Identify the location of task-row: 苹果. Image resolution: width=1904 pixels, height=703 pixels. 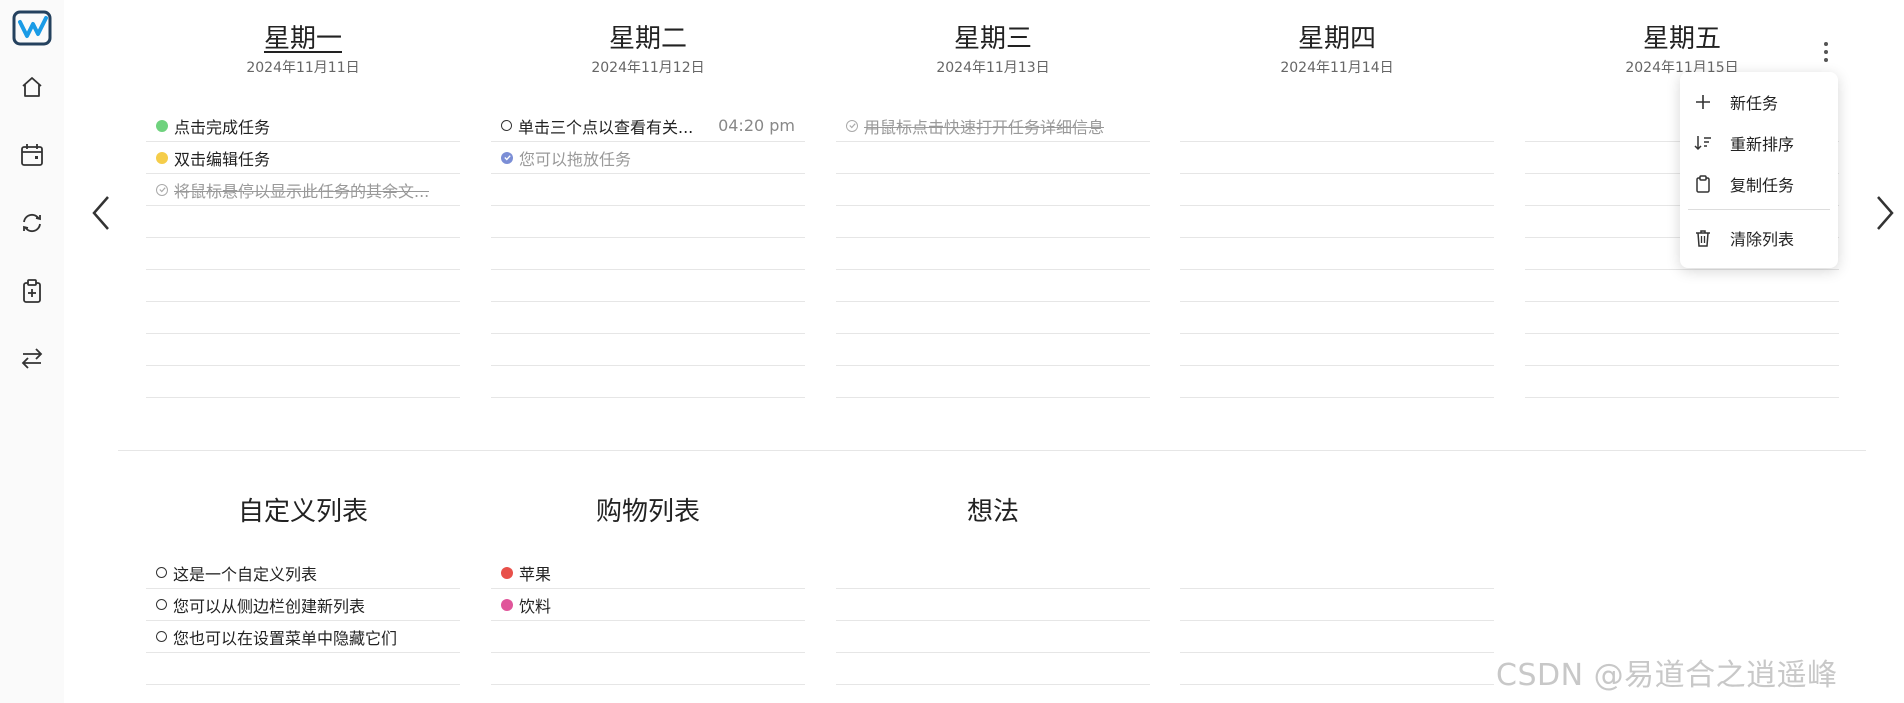
(648, 573).